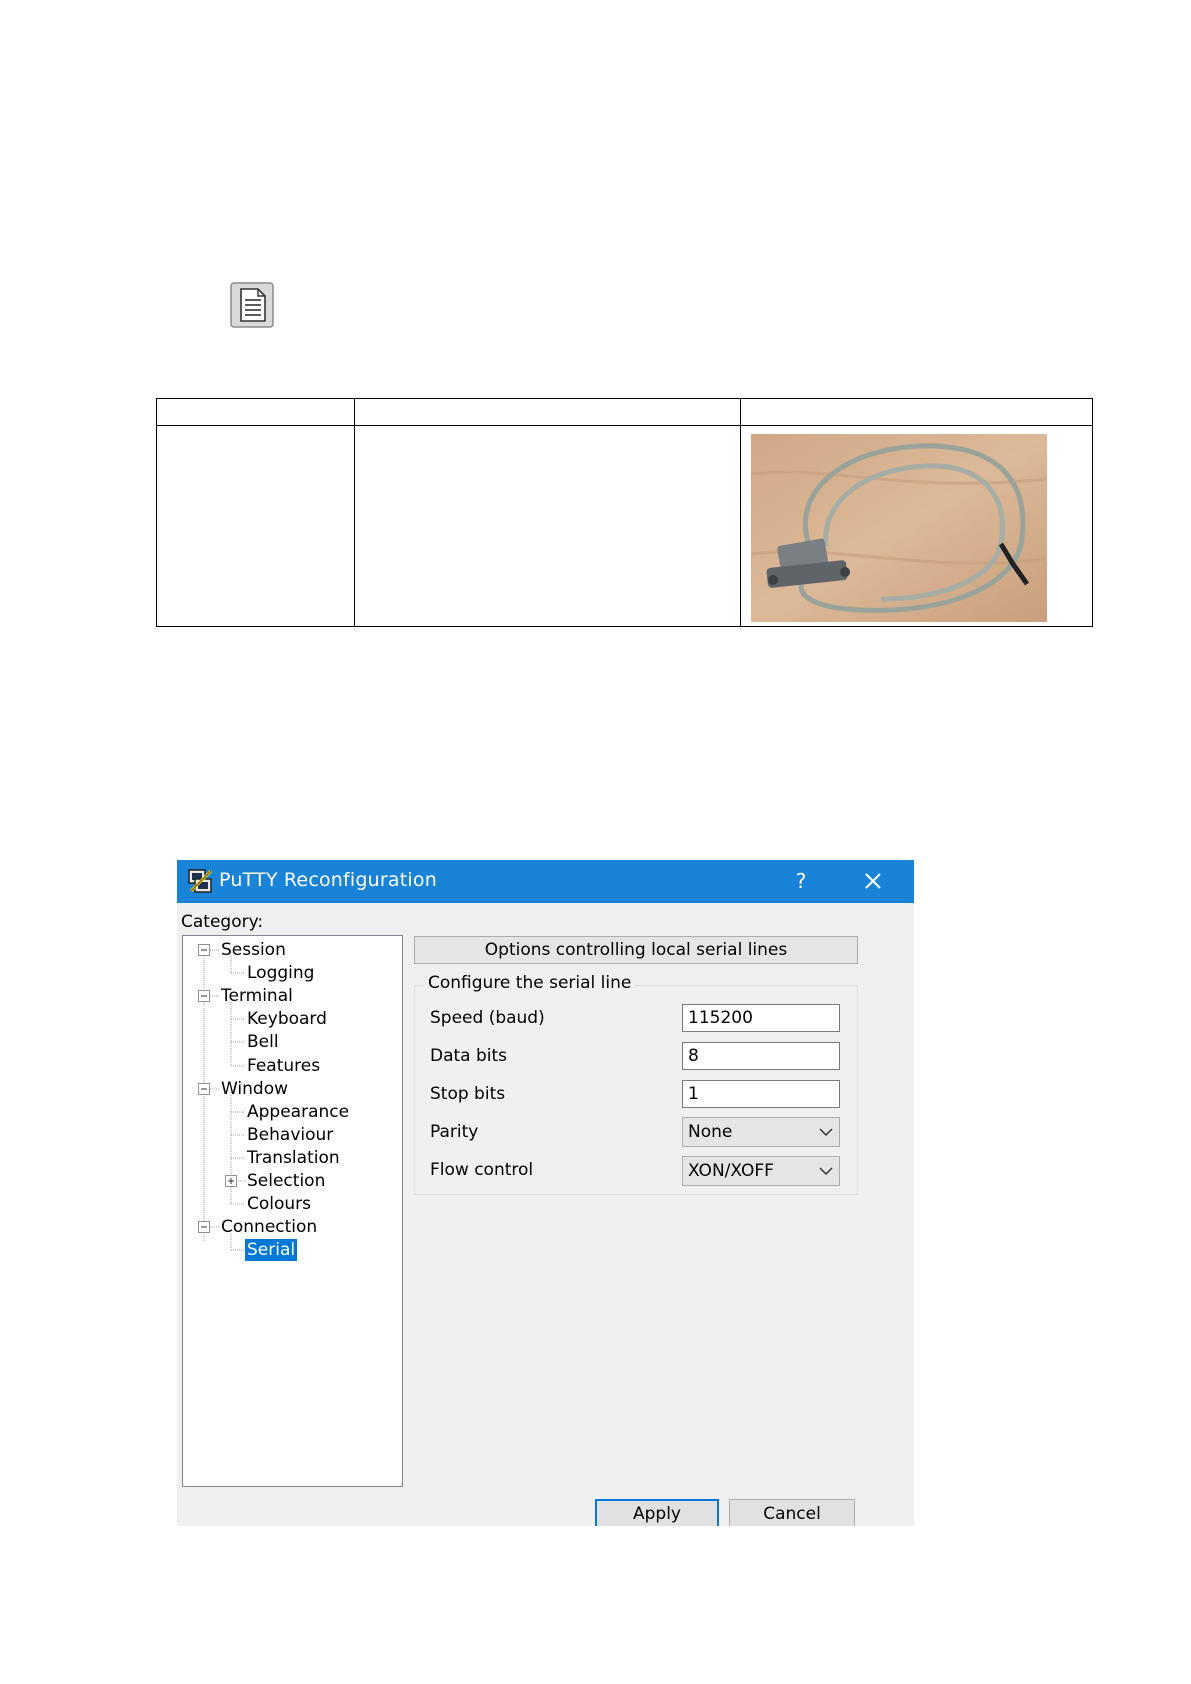 The width and height of the screenshot is (1191, 1684). I want to click on apply-button: Apply, so click(657, 1512).